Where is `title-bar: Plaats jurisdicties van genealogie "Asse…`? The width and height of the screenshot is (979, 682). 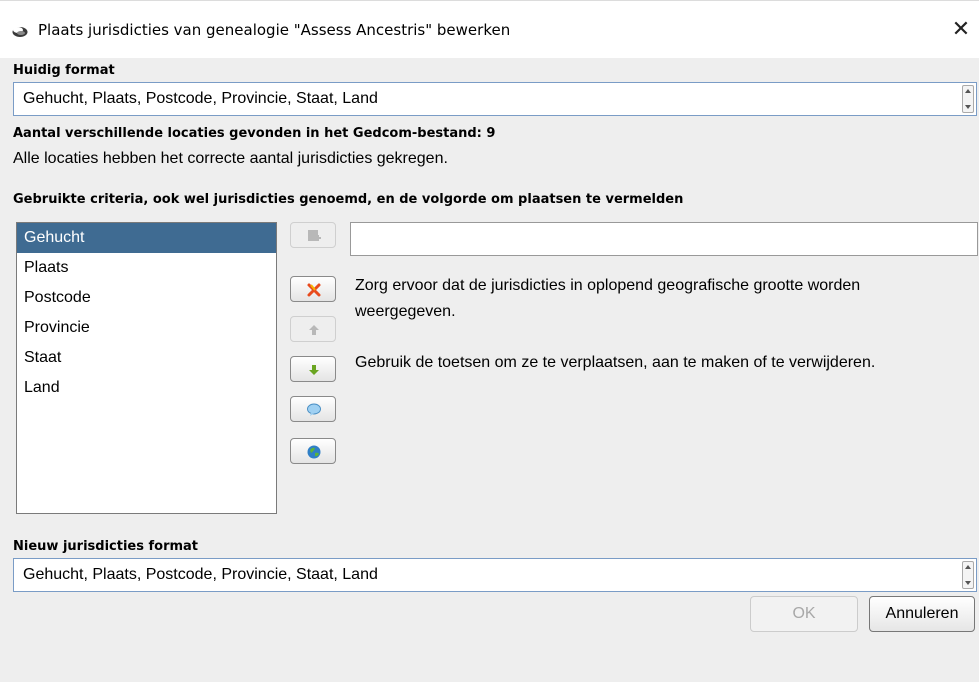
title-bar: Plaats jurisdicties van genealogie "Asse… is located at coordinates (489, 29).